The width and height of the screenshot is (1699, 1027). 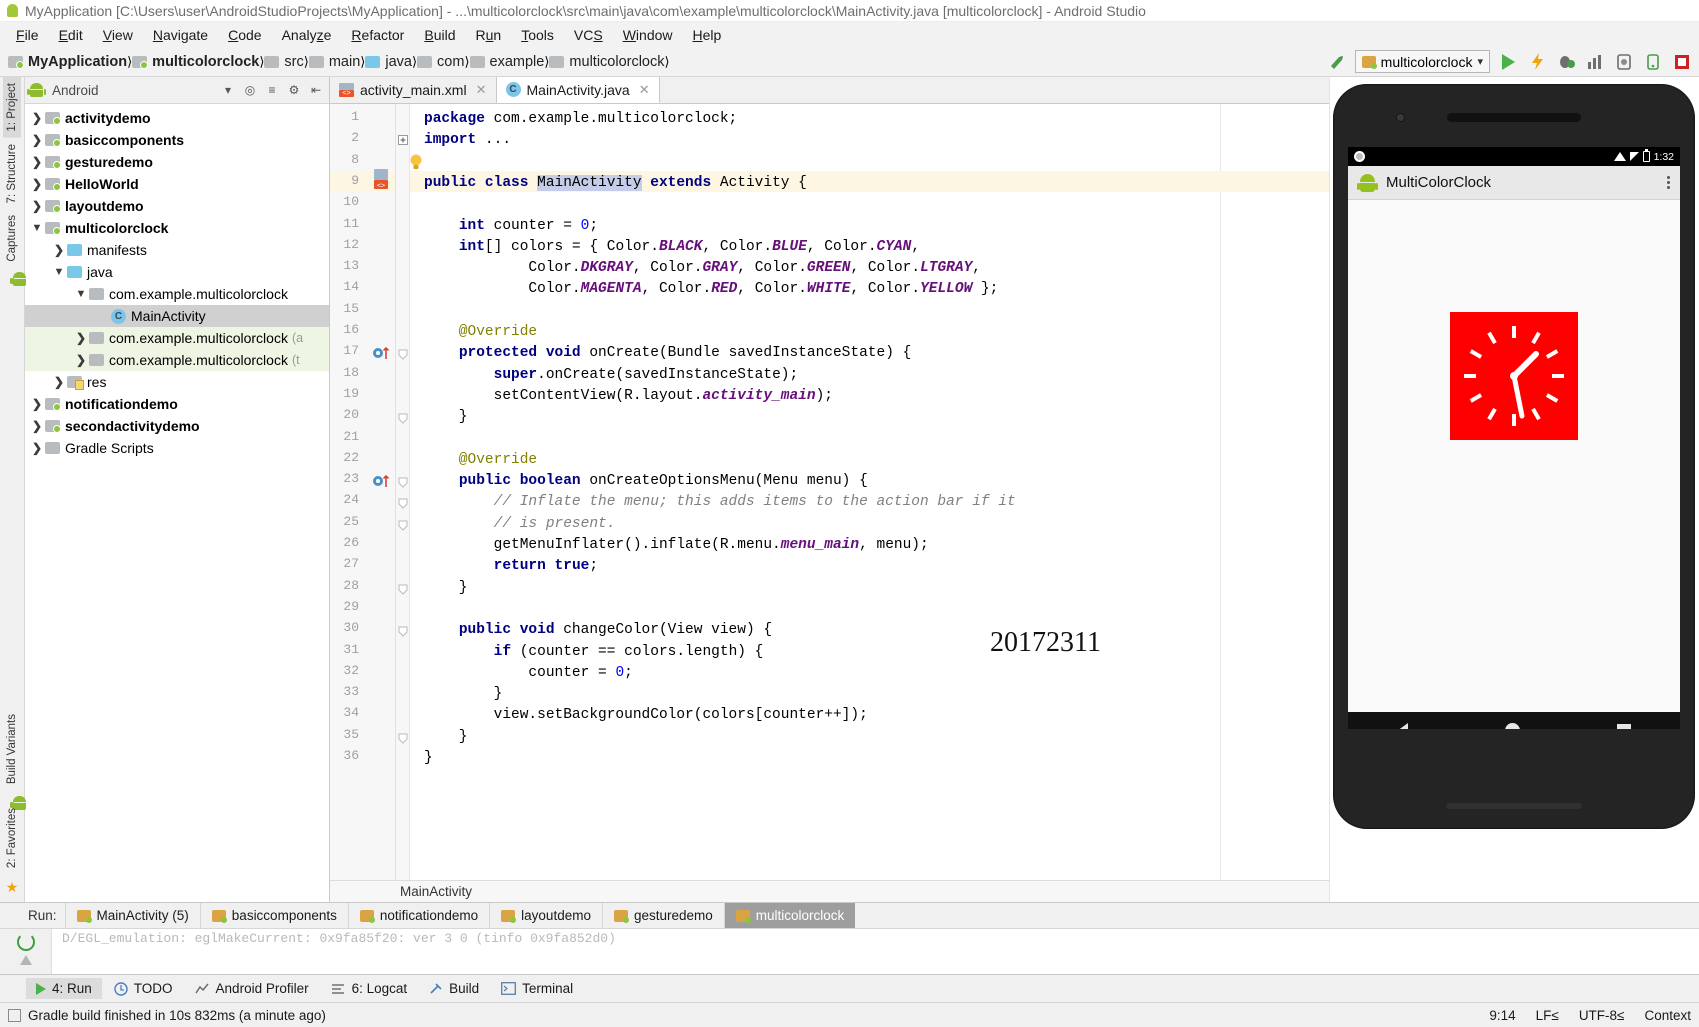 I want to click on collapse-all-icon: ≡, so click(x=272, y=90).